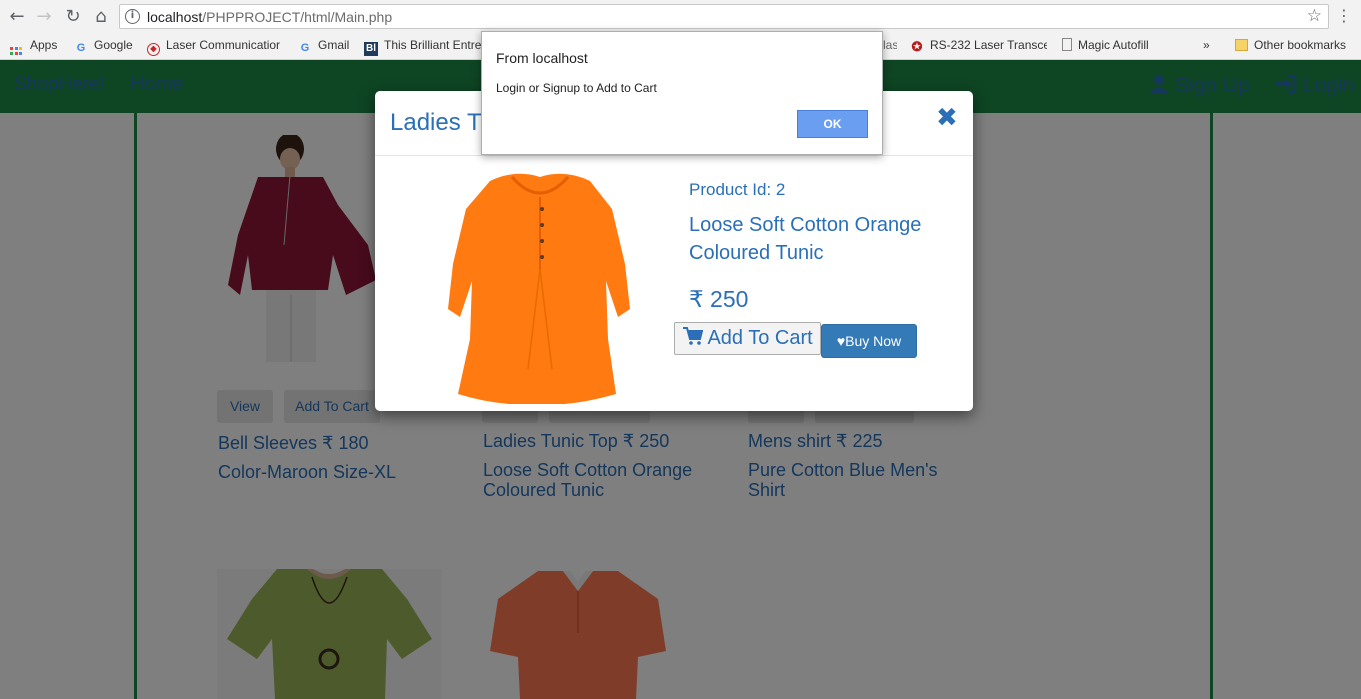  What do you see at coordinates (1241, 45) in the screenshot?
I see `folder-icon` at bounding box center [1241, 45].